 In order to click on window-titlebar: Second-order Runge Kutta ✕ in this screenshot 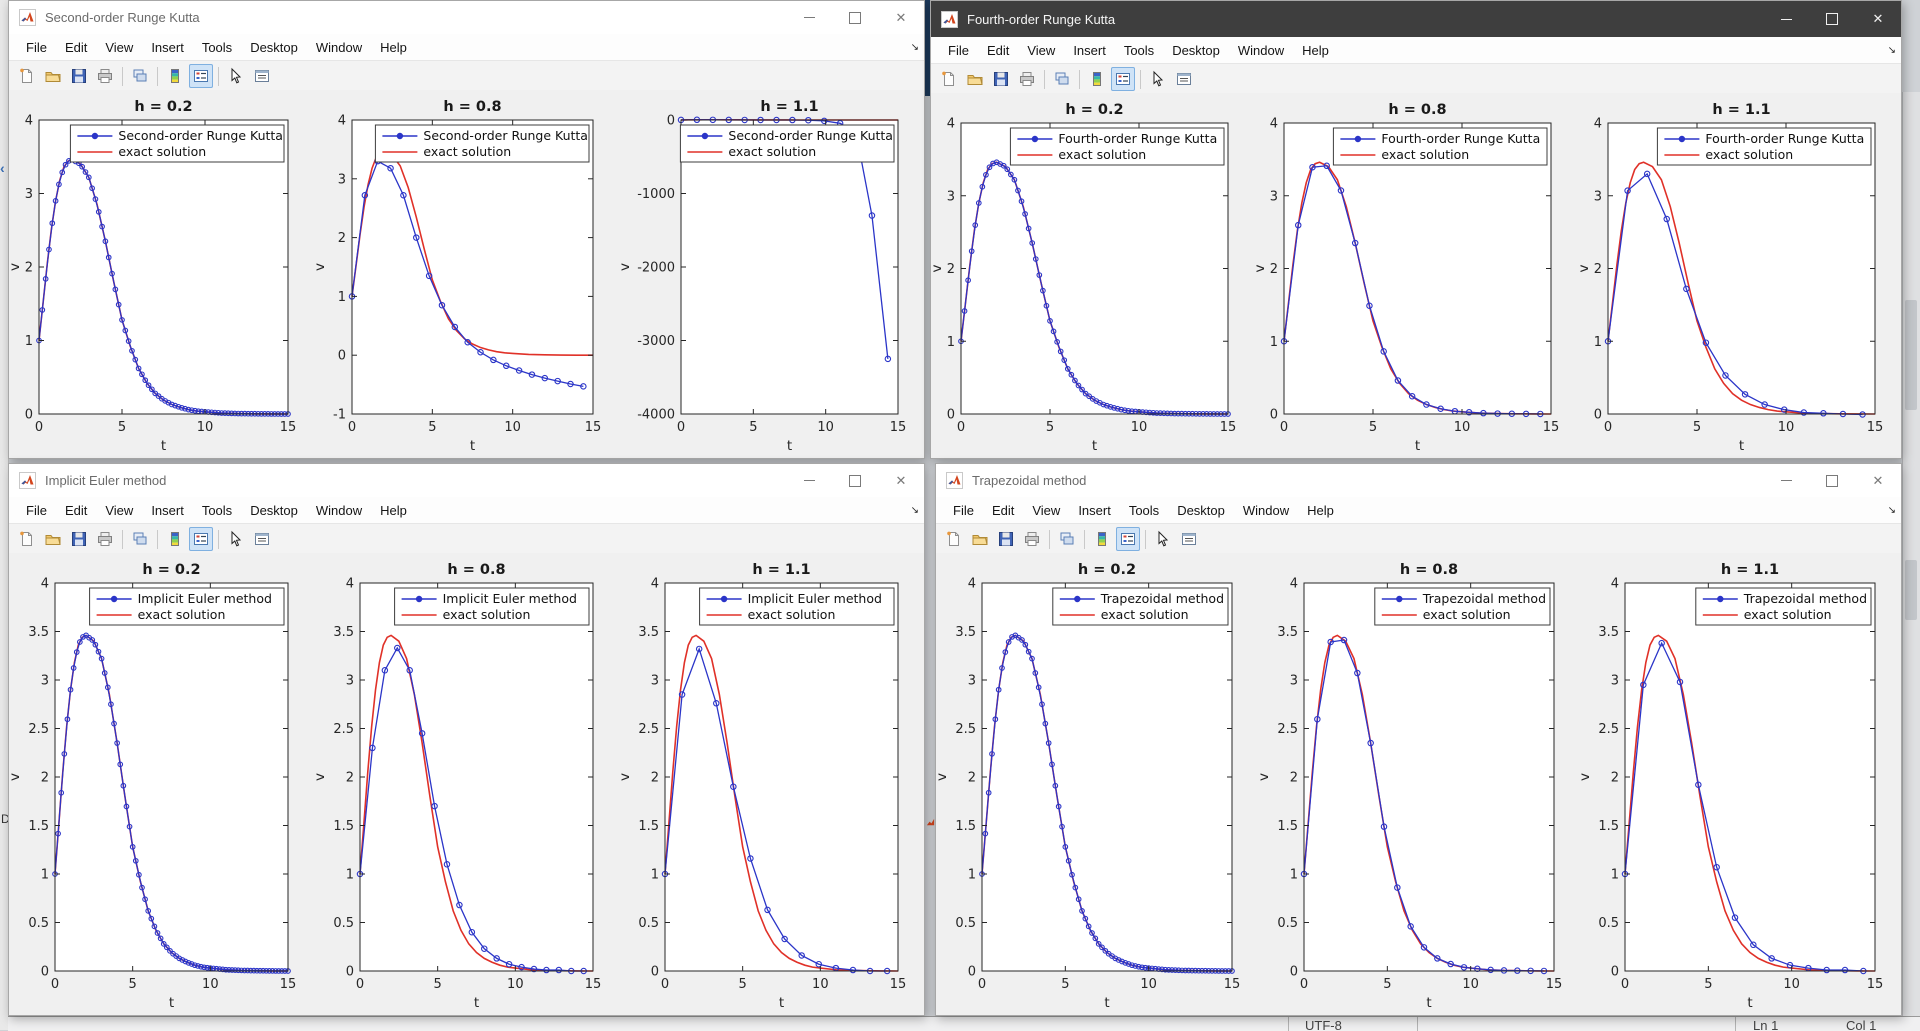, I will do `click(466, 17)`.